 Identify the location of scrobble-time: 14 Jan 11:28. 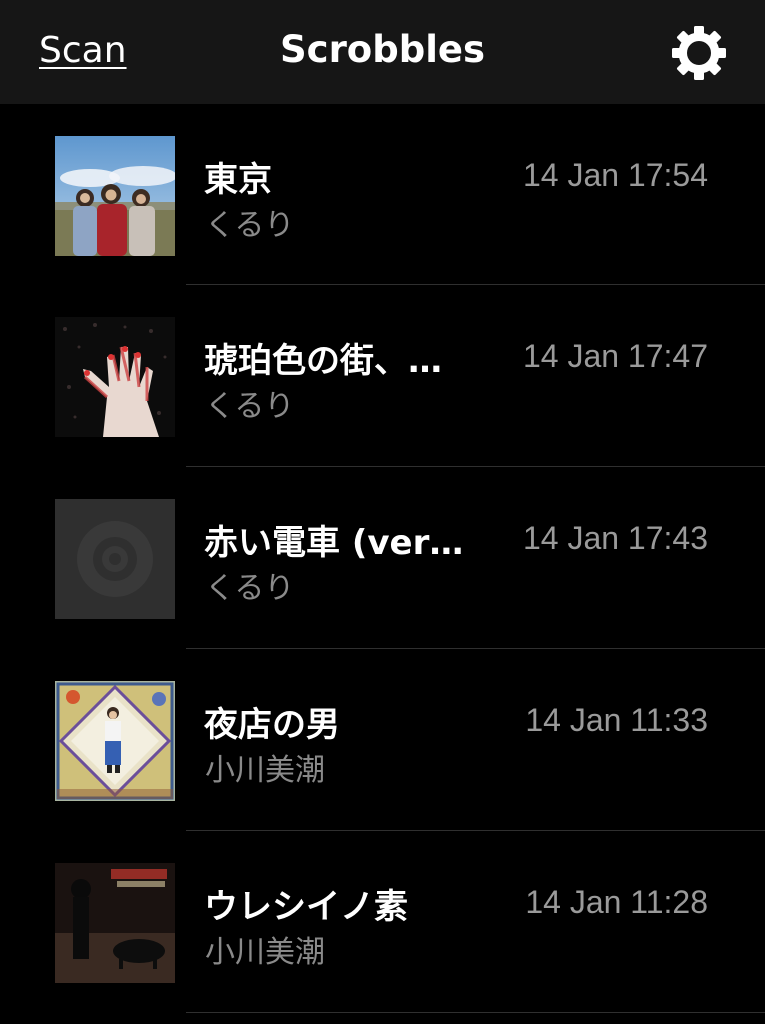
(616, 902).